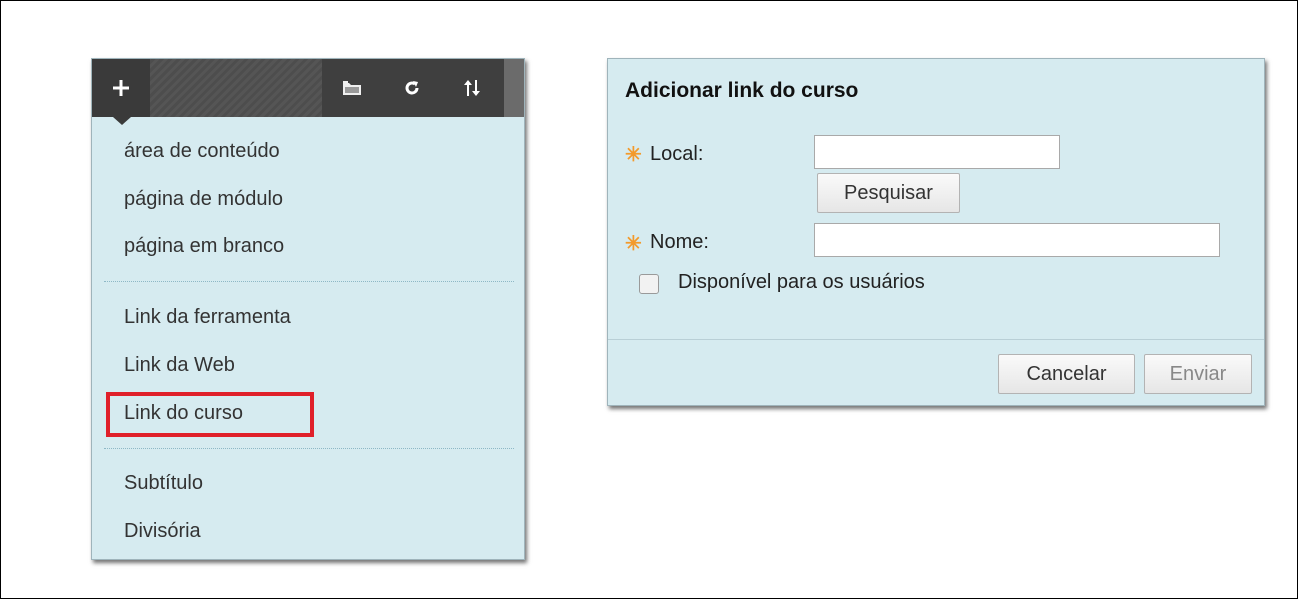 The height and width of the screenshot is (599, 1298). What do you see at coordinates (204, 246) in the screenshot?
I see `menu-item-blank-page: página em branco` at bounding box center [204, 246].